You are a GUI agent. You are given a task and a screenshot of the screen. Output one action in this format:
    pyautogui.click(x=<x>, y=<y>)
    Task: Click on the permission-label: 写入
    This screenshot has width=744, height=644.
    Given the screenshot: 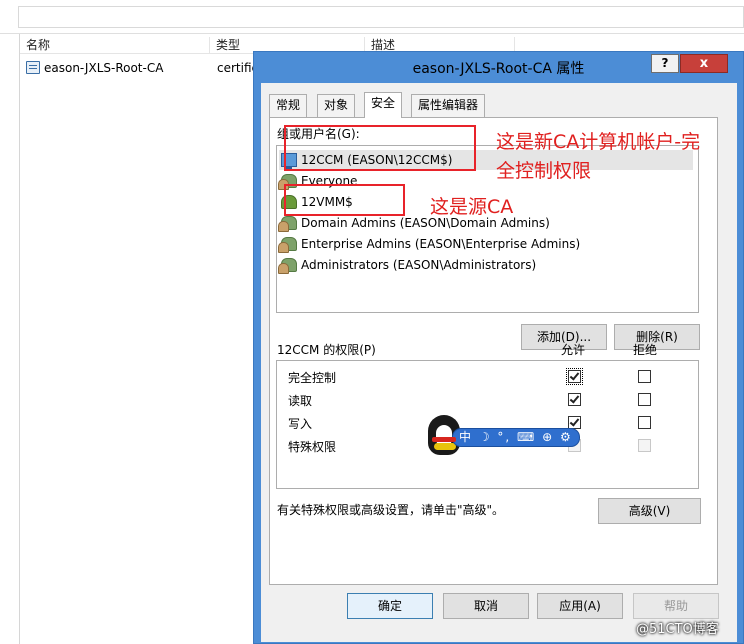 What is the action you would take?
    pyautogui.click(x=300, y=424)
    